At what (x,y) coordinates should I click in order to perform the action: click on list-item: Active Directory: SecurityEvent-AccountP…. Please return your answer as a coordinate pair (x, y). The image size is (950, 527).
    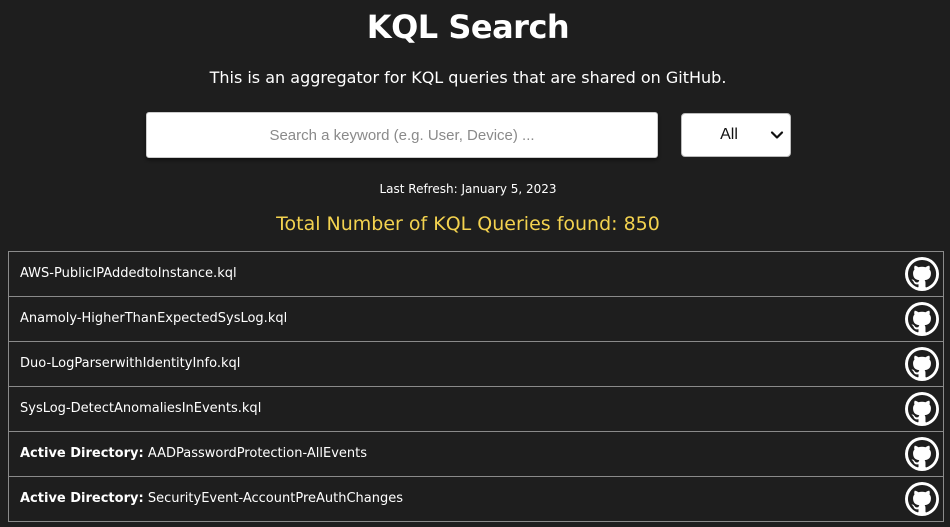
    Looking at the image, I should click on (476, 499).